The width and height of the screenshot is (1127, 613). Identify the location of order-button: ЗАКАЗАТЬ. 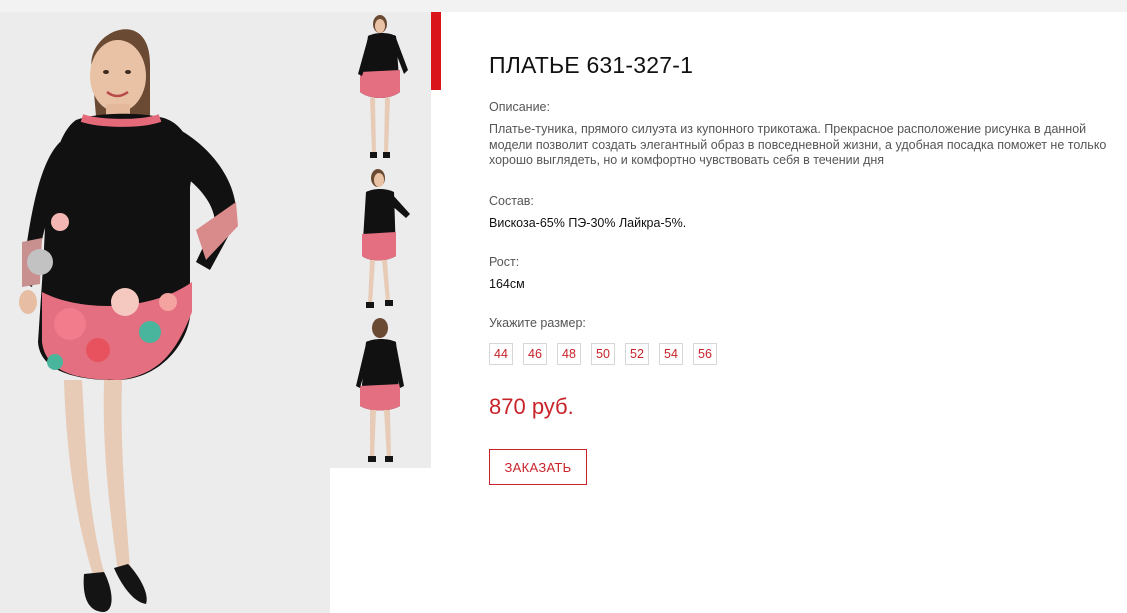
(538, 467).